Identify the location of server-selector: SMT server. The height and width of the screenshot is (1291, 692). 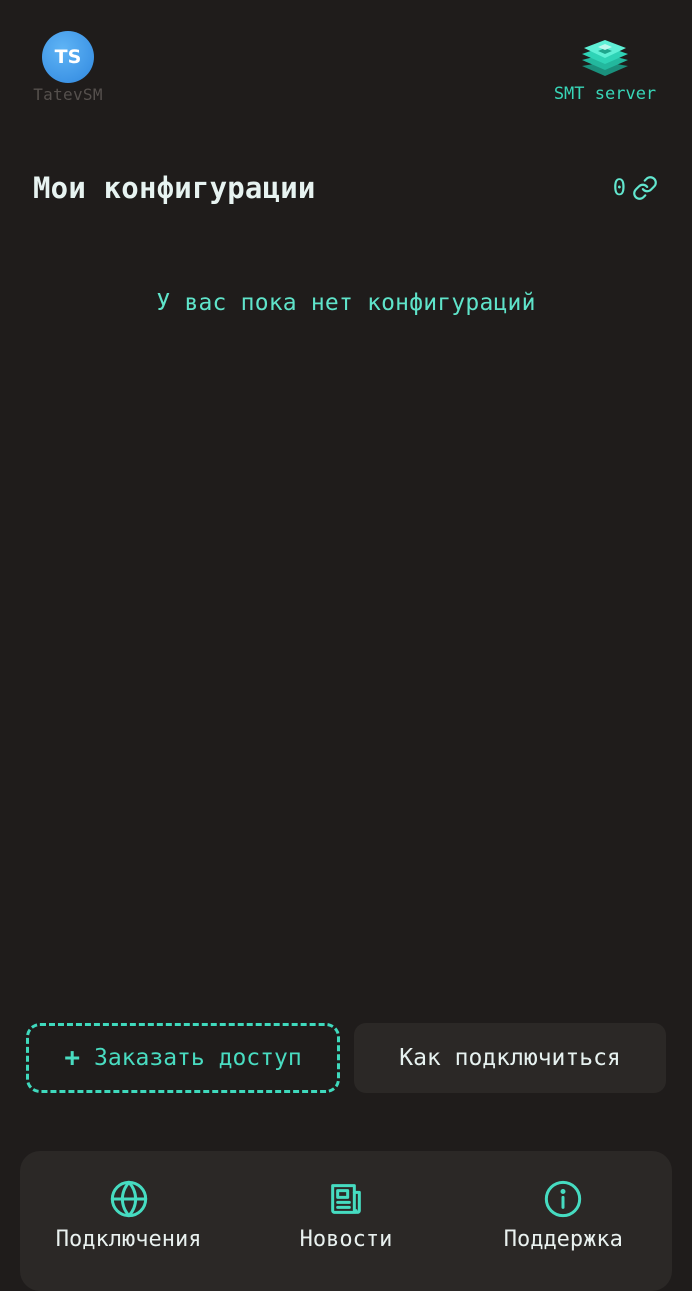
(605, 71).